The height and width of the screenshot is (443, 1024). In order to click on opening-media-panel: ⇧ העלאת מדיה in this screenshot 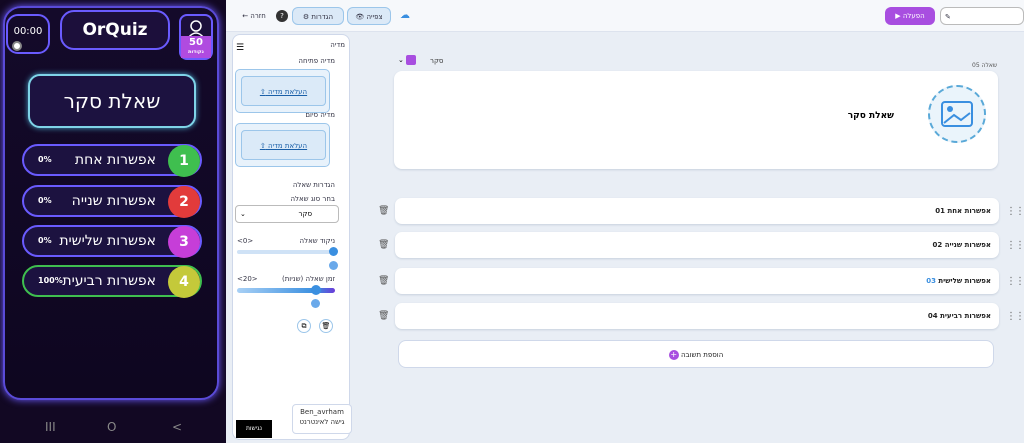, I will do `click(282, 91)`.